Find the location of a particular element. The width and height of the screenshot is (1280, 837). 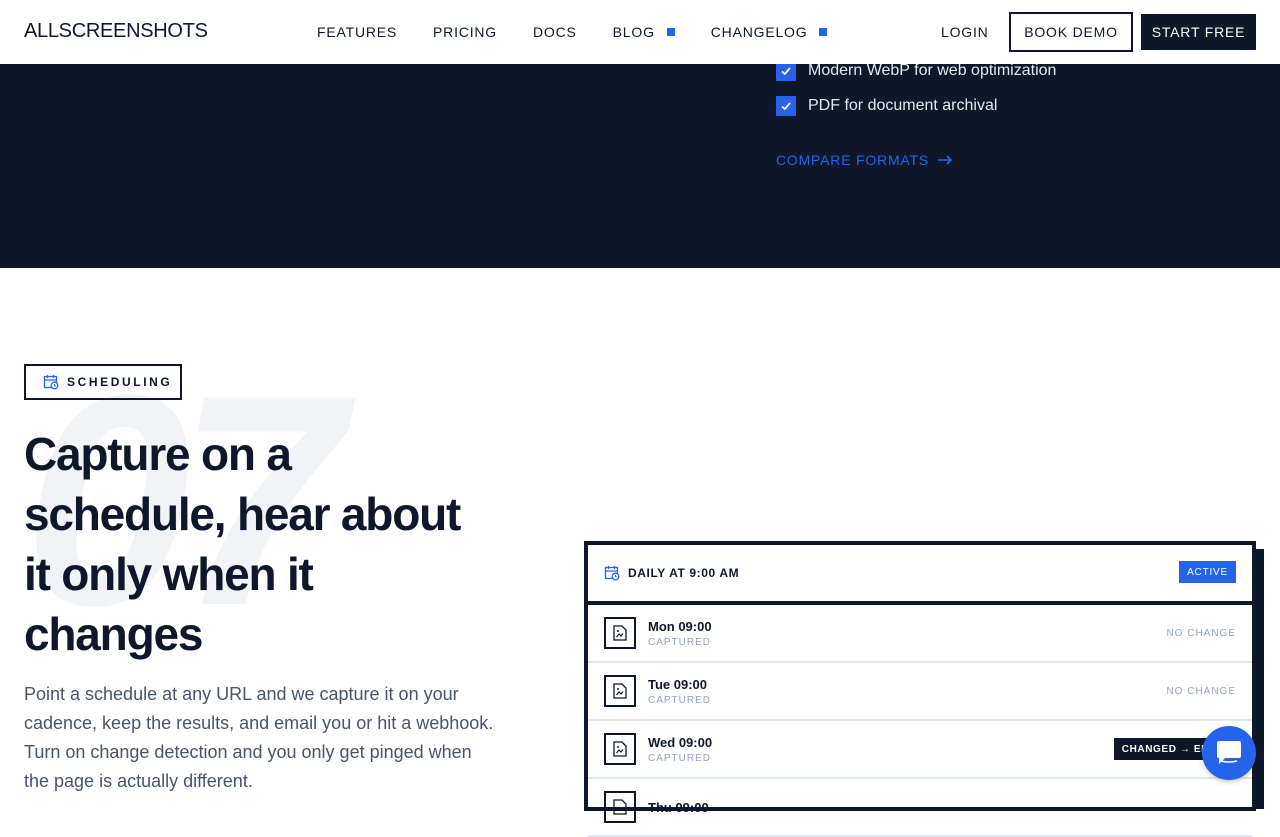

capture-time: Wed 09:00 is located at coordinates (680, 742).